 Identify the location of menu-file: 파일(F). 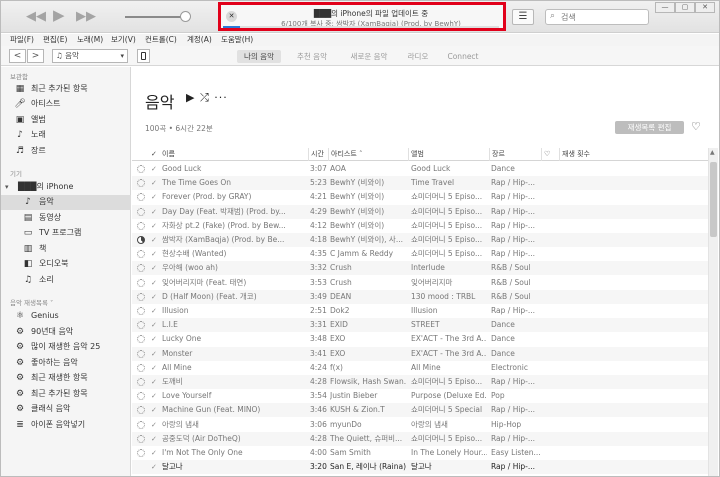
(22, 39).